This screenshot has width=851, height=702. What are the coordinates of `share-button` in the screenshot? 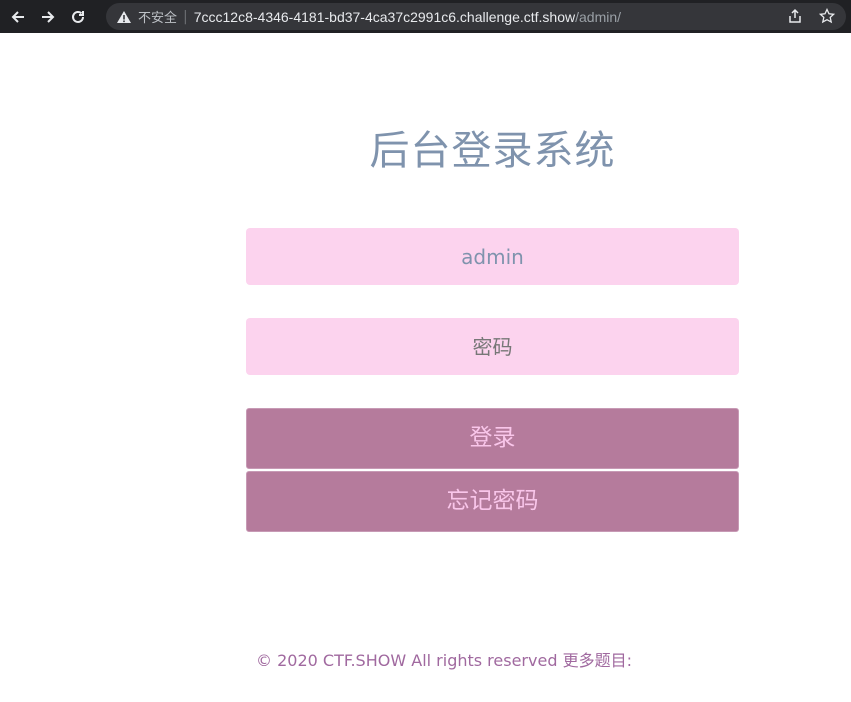 It's located at (795, 16).